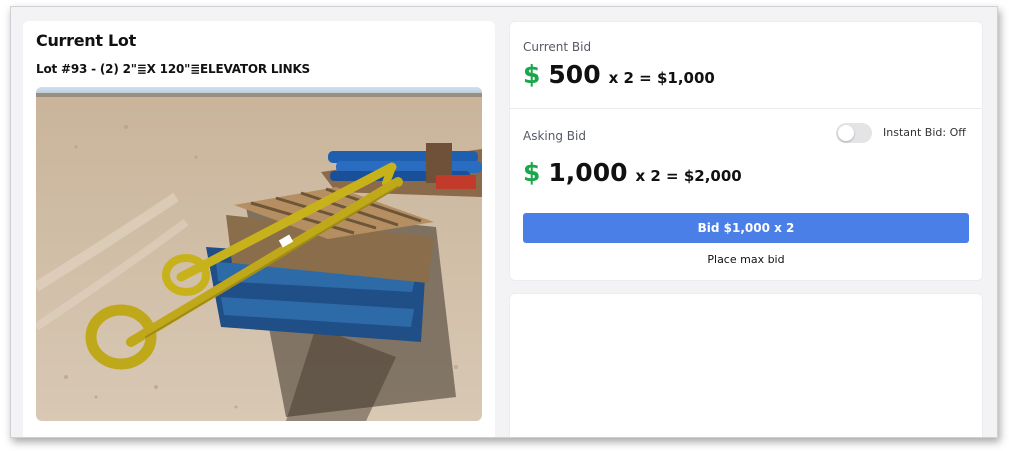 This screenshot has height=451, width=1009. I want to click on bid-button: Bid $1,000 x 2, so click(746, 228).